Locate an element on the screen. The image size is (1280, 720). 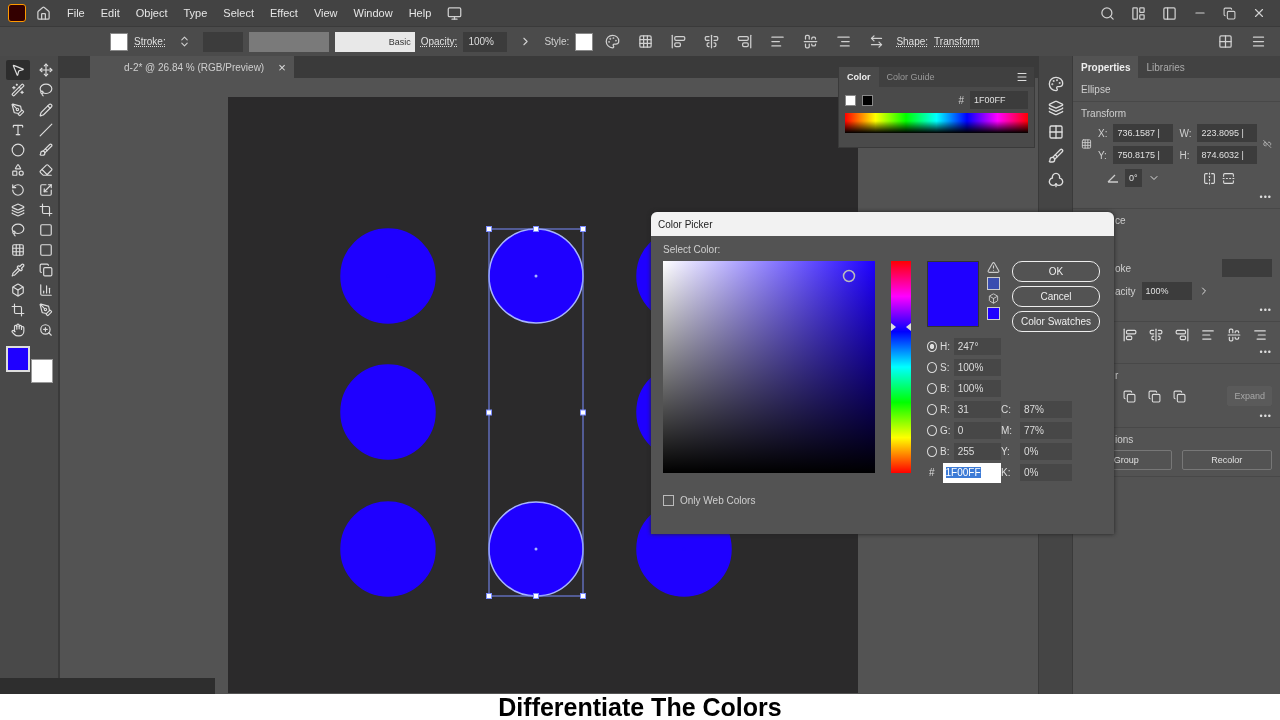
opacity-label: Opacity: is located at coordinates (439, 41).